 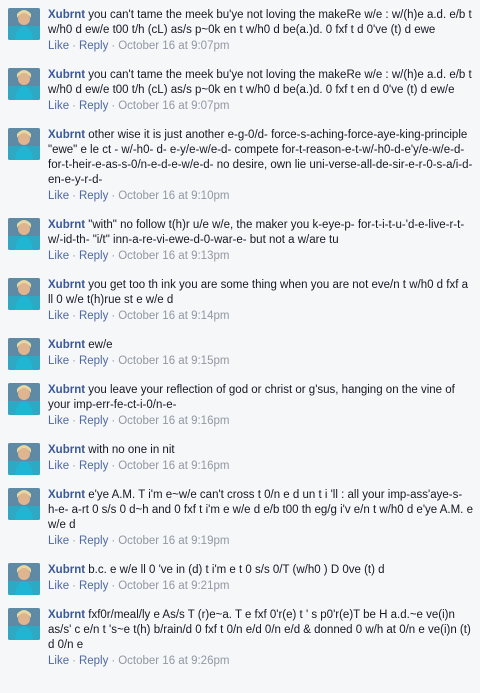 I want to click on comment-timestamp: October 16 at 9:14pm, so click(x=173, y=316).